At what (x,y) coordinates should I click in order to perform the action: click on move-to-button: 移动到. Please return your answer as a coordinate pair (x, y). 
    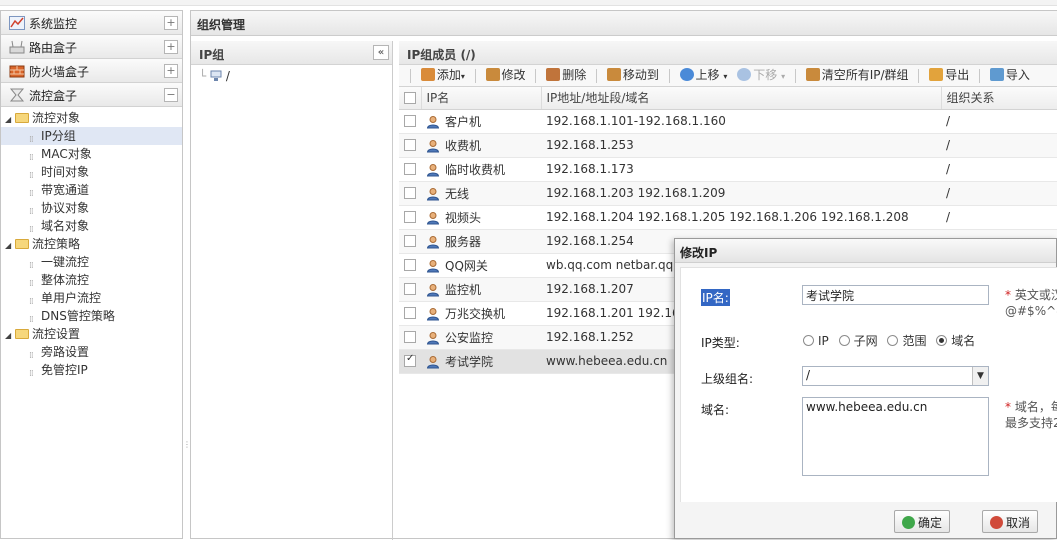
    Looking at the image, I should click on (633, 75).